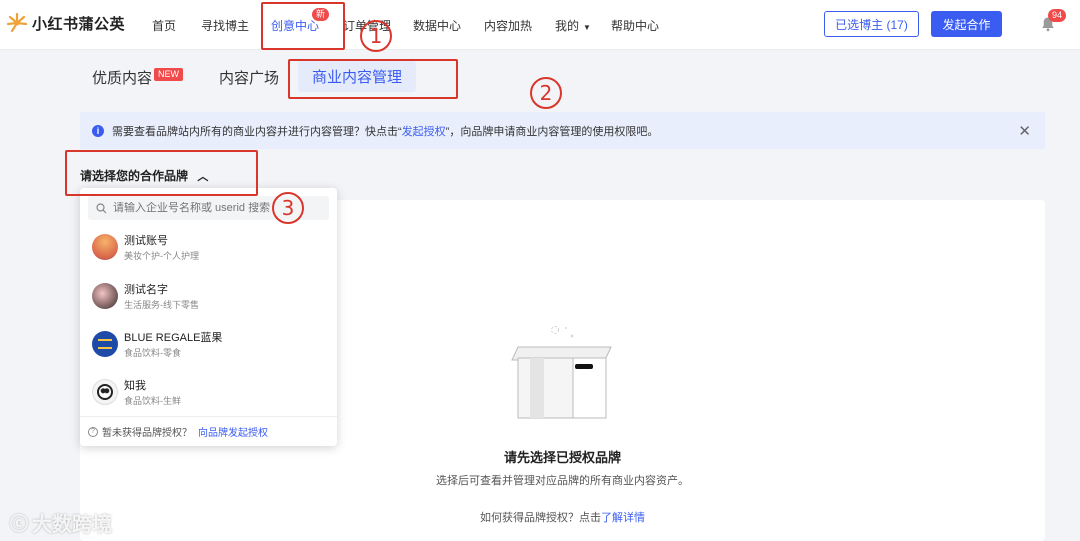 The image size is (1080, 541). I want to click on brand-name: 测试账号, so click(146, 241).